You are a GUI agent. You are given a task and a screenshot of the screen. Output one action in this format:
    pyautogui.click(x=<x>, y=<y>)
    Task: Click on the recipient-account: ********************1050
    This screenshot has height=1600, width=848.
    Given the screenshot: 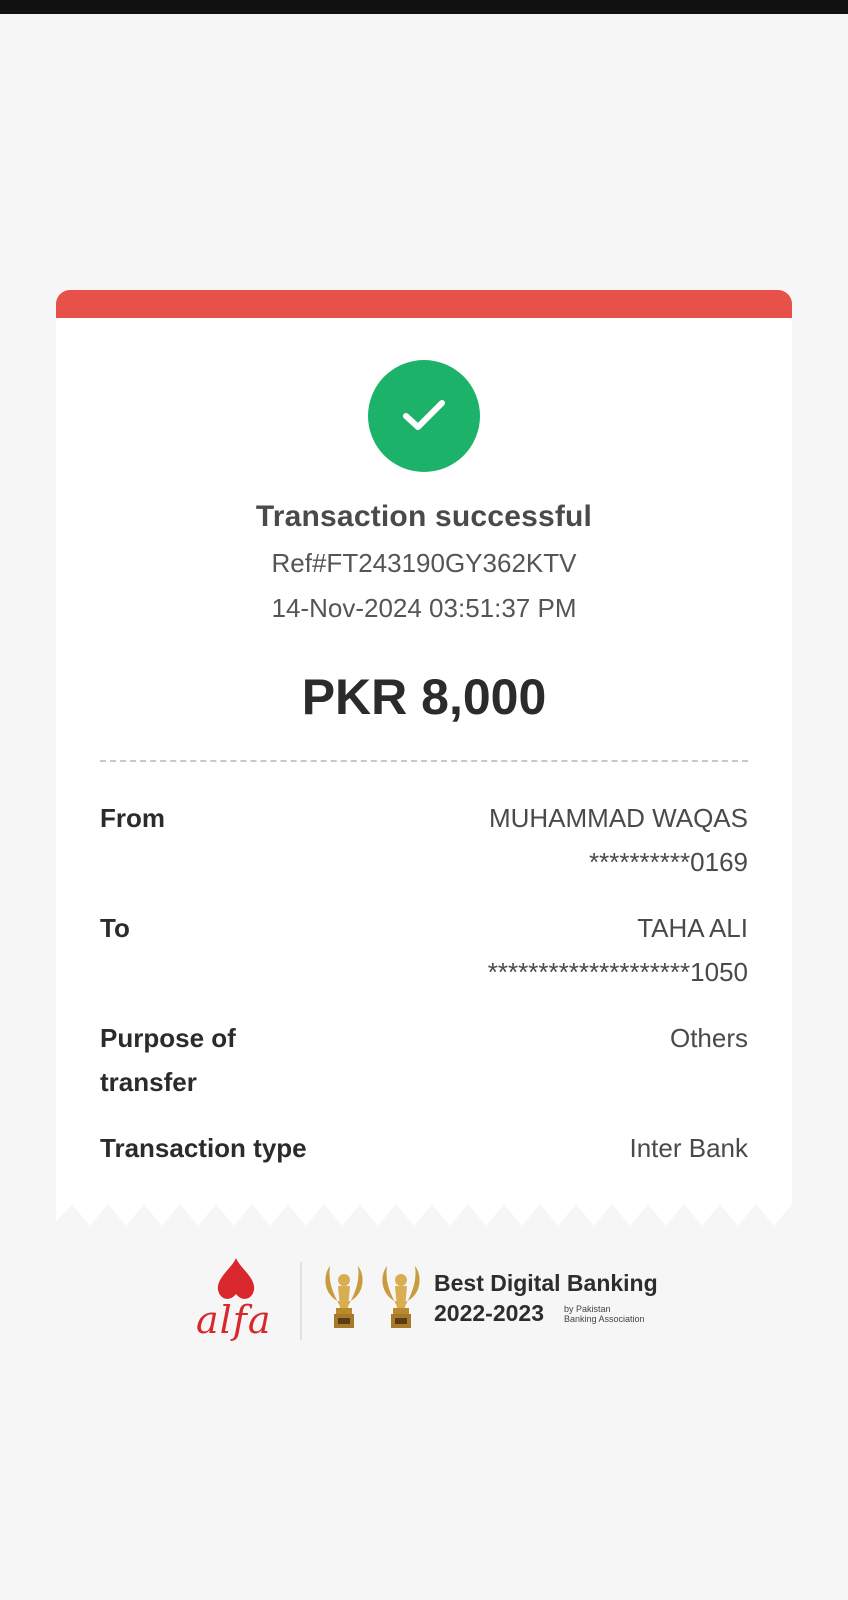 What is the action you would take?
    pyautogui.click(x=617, y=972)
    